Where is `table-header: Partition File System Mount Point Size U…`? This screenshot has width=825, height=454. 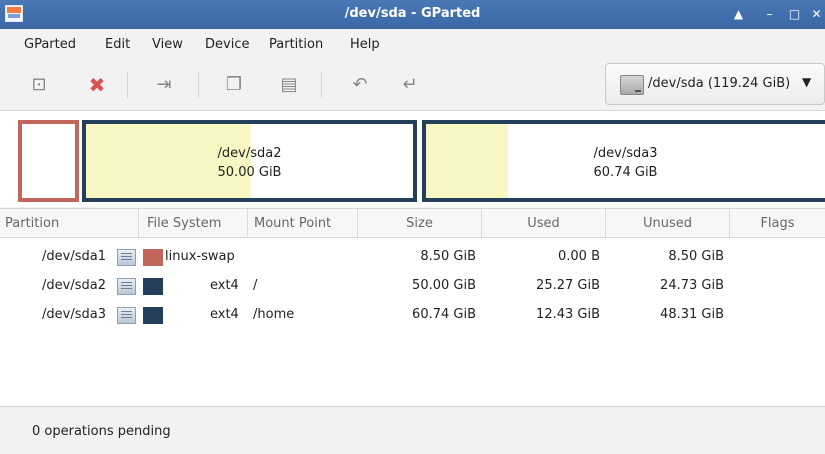
table-header: Partition File System Mount Point Size U… is located at coordinates (412, 223).